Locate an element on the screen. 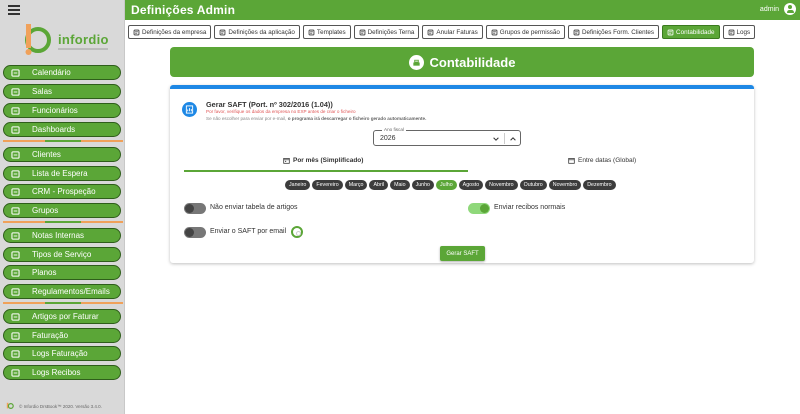  month-chip: Maio is located at coordinates (400, 185).